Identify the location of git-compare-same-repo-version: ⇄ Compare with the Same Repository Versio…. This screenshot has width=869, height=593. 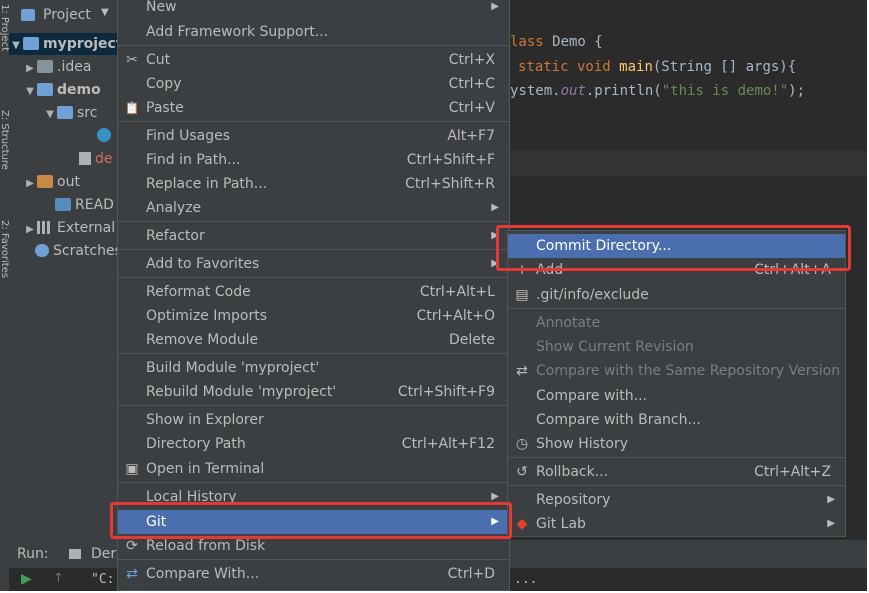
(676, 371).